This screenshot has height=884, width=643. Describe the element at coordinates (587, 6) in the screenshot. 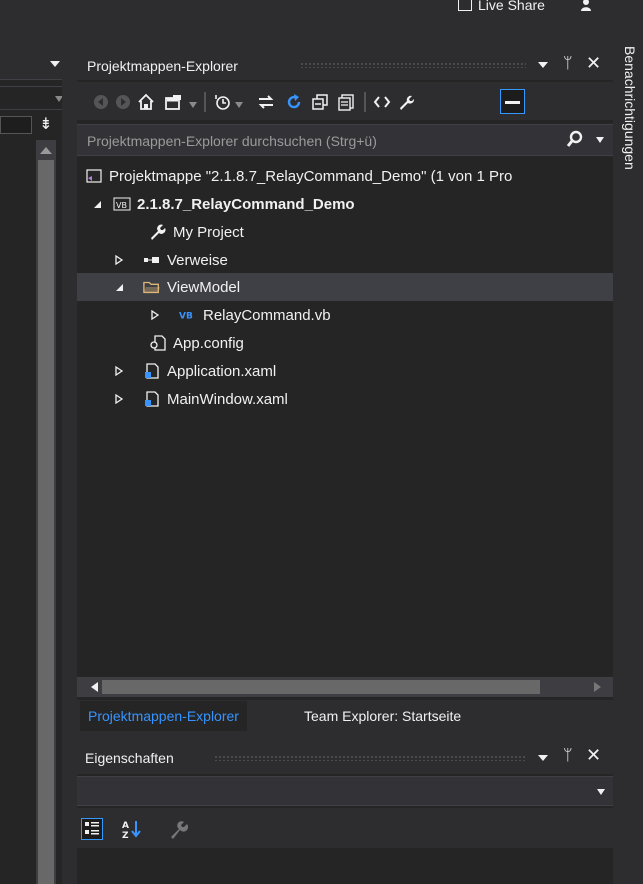

I see `profile-icon` at that location.